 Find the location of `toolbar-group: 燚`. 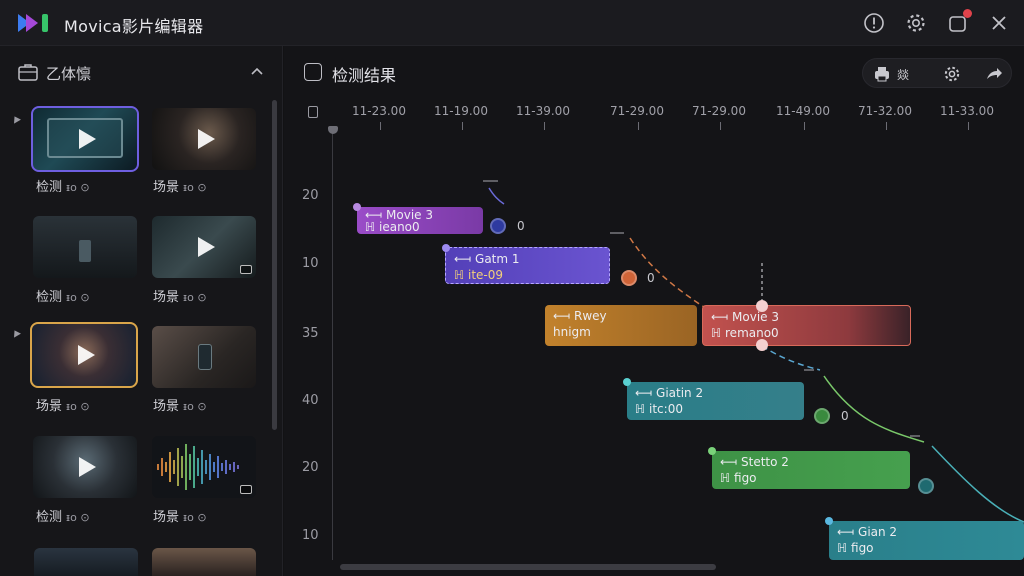

toolbar-group: 燚 is located at coordinates (937, 73).